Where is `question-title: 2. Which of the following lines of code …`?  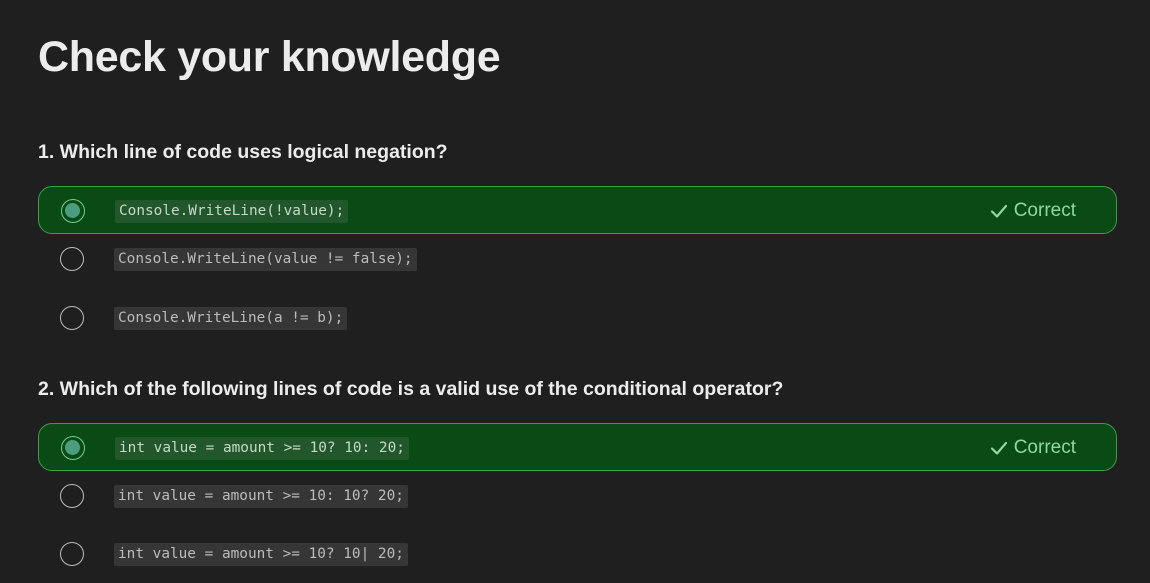 question-title: 2. Which of the following lines of code … is located at coordinates (411, 389).